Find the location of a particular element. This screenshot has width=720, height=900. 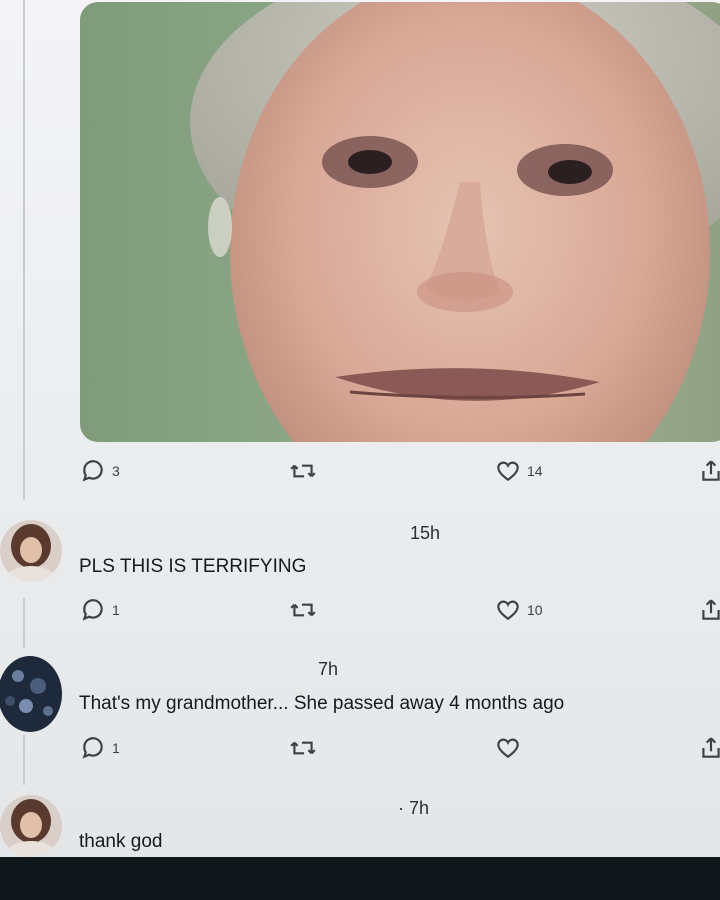

reply-action-bar: 1 is located at coordinates (360, 750).